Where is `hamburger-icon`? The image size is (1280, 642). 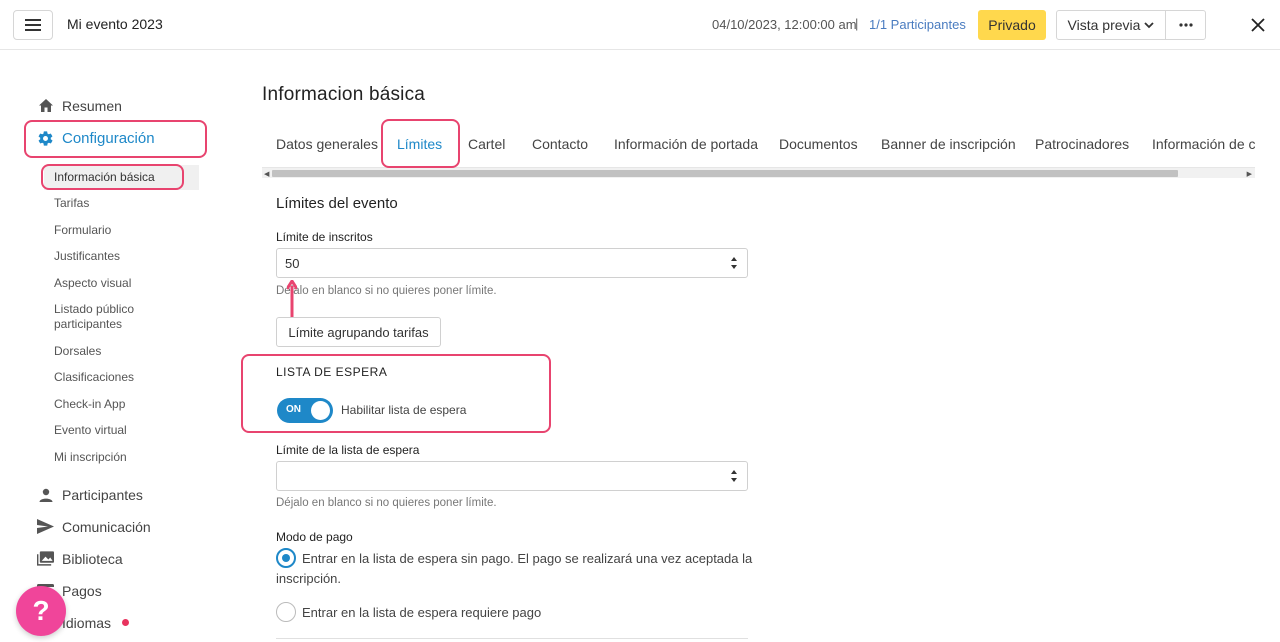
hamburger-icon is located at coordinates (33, 25).